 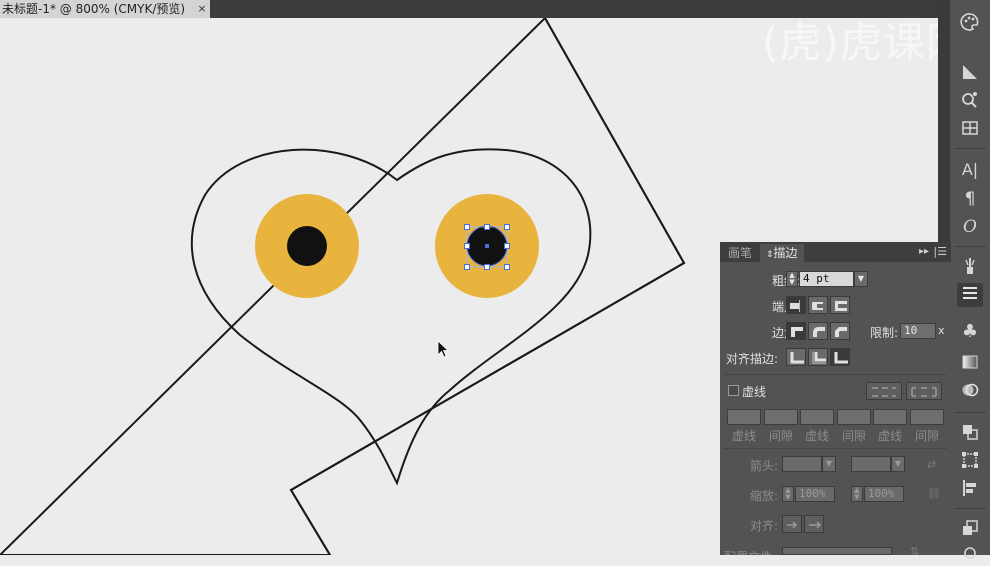 What do you see at coordinates (770, 255) in the screenshot?
I see `stroke-tab-arrows-icon: ⇕` at bounding box center [770, 255].